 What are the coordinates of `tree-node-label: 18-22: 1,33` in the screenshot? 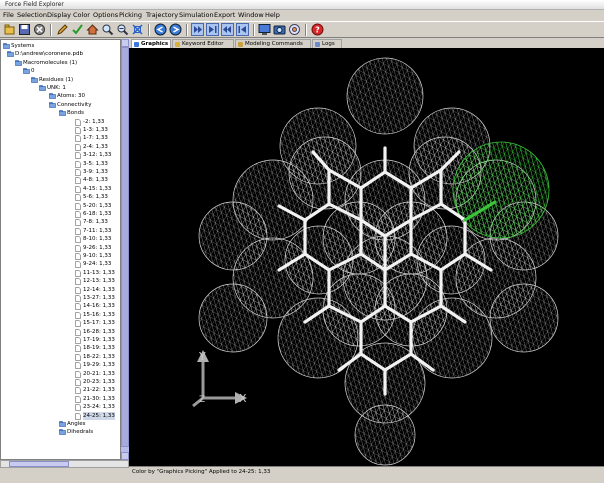 It's located at (99, 356).